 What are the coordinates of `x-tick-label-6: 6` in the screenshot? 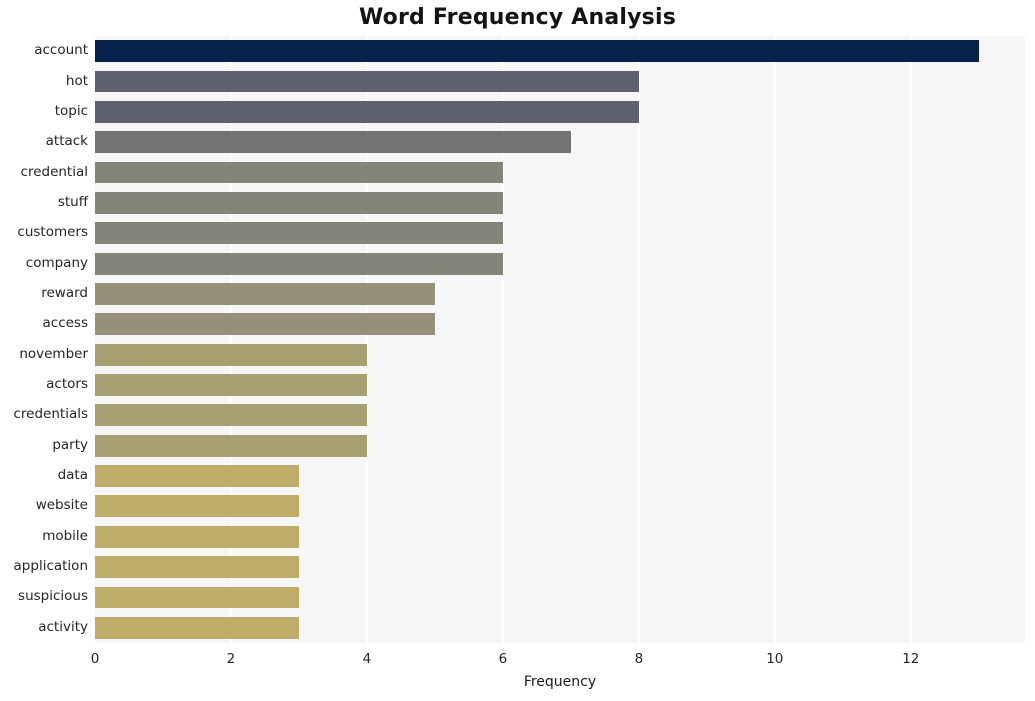 It's located at (503, 659).